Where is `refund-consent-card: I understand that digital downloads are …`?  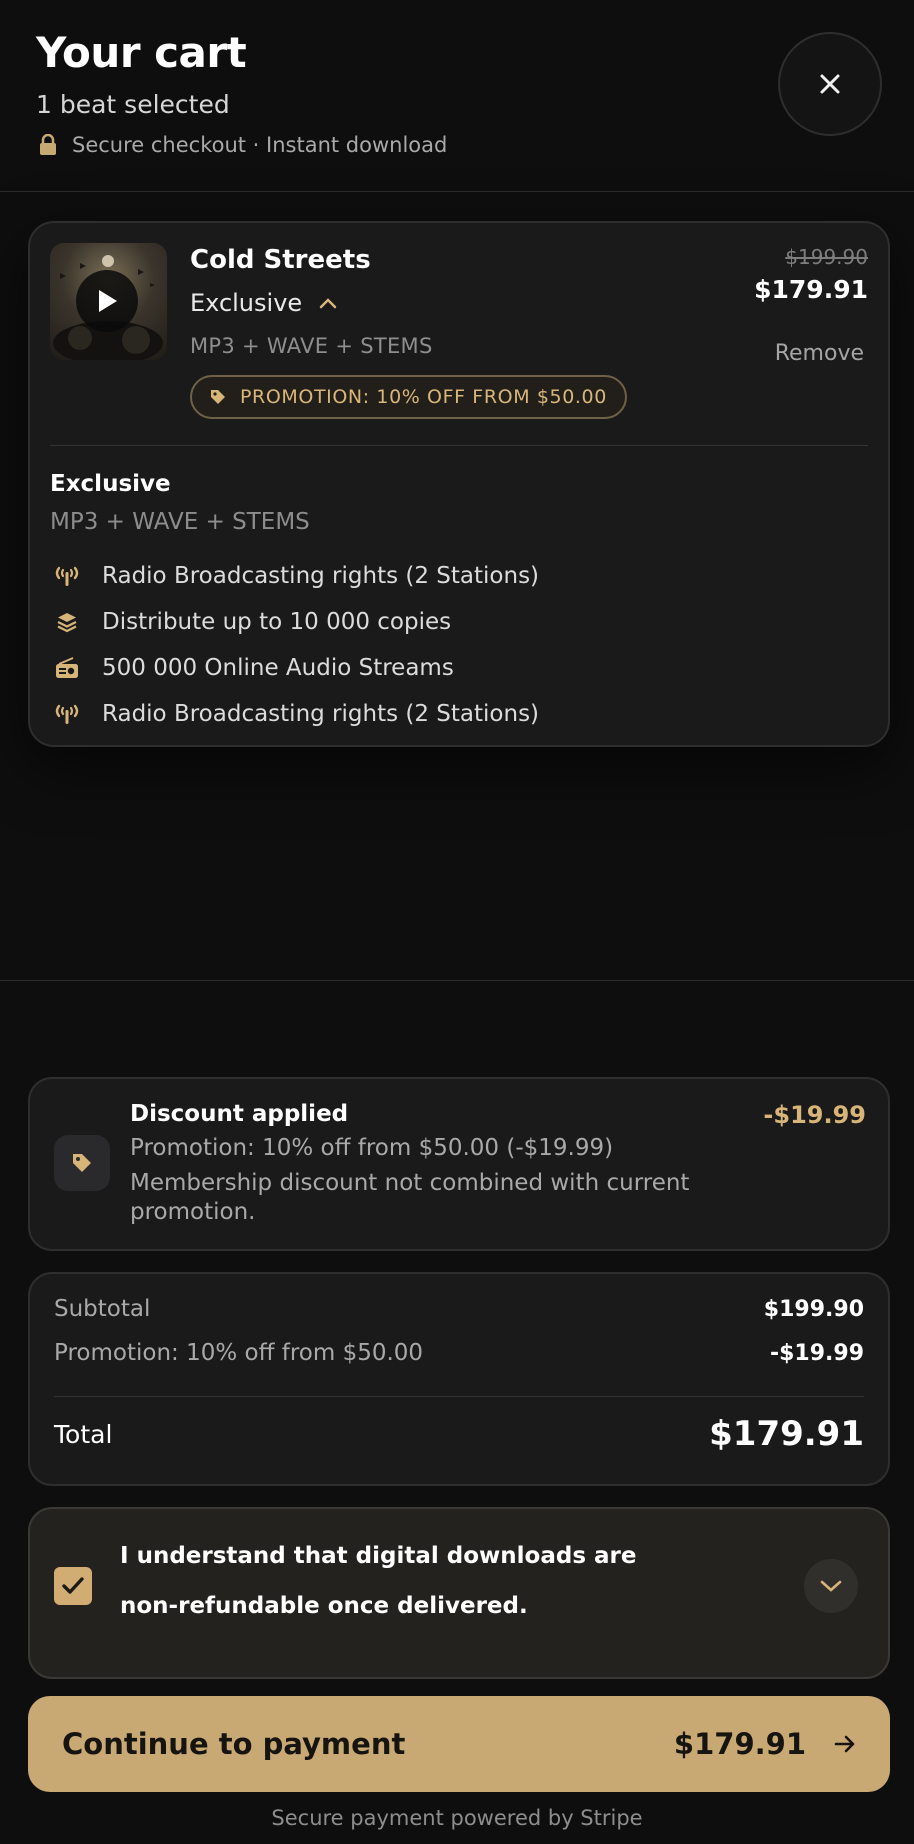
refund-consent-card: I understand that digital downloads are … is located at coordinates (459, 1593).